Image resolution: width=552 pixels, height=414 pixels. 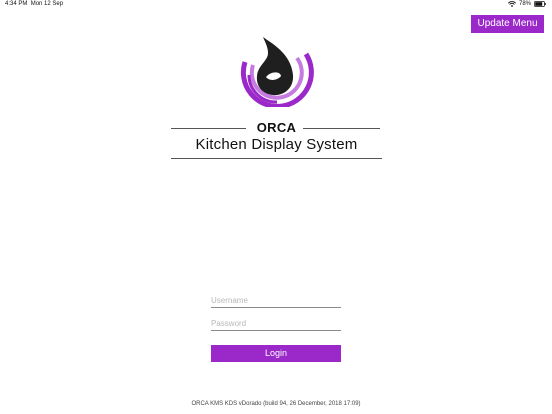 I want to click on battery-percent: 78%, so click(x=524, y=4).